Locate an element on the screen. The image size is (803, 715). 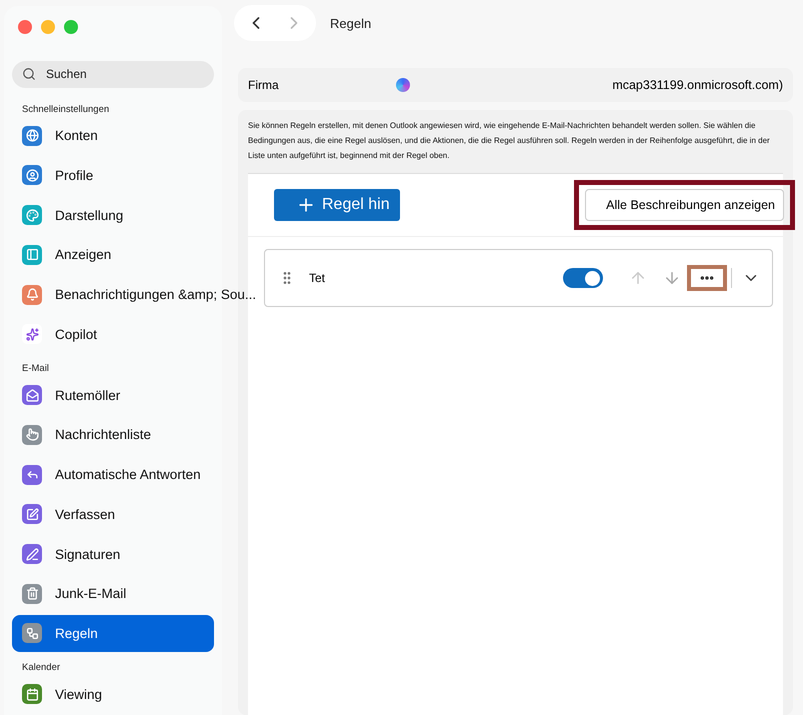
app-logo-icon is located at coordinates (403, 85).